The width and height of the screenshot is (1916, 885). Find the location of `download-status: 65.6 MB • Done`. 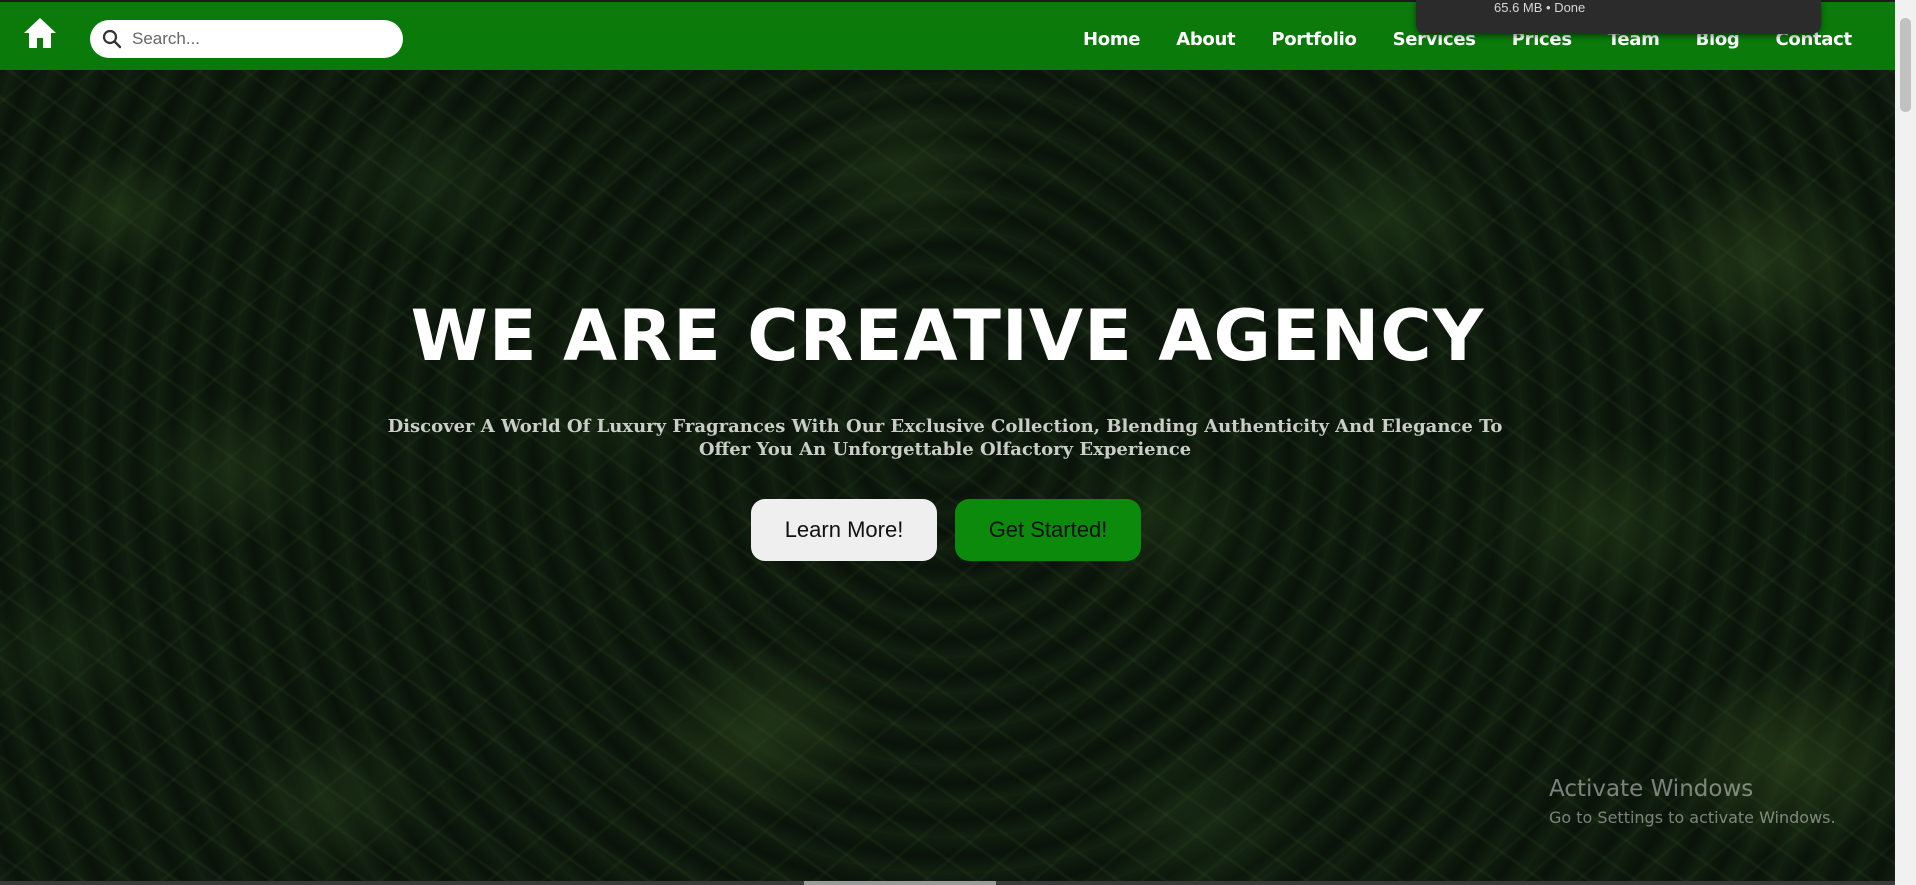

download-status: 65.6 MB • Done is located at coordinates (1540, 7).